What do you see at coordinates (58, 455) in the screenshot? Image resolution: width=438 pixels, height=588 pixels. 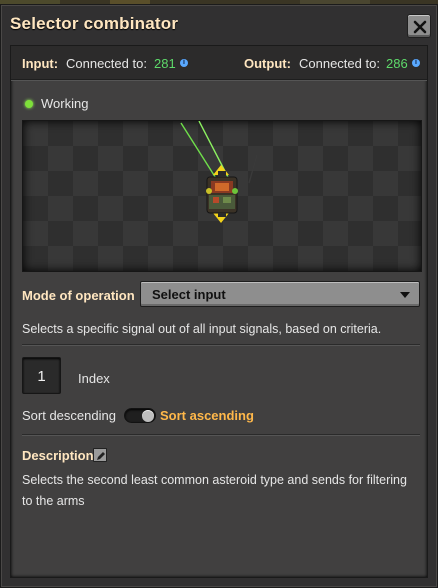 I see `description-title: Description` at bounding box center [58, 455].